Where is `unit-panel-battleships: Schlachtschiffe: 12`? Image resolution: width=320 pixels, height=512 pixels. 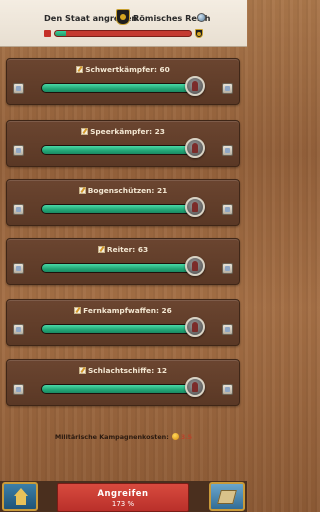
unit-panel-battleships: Schlachtschiffe: 12 is located at coordinates (123, 382).